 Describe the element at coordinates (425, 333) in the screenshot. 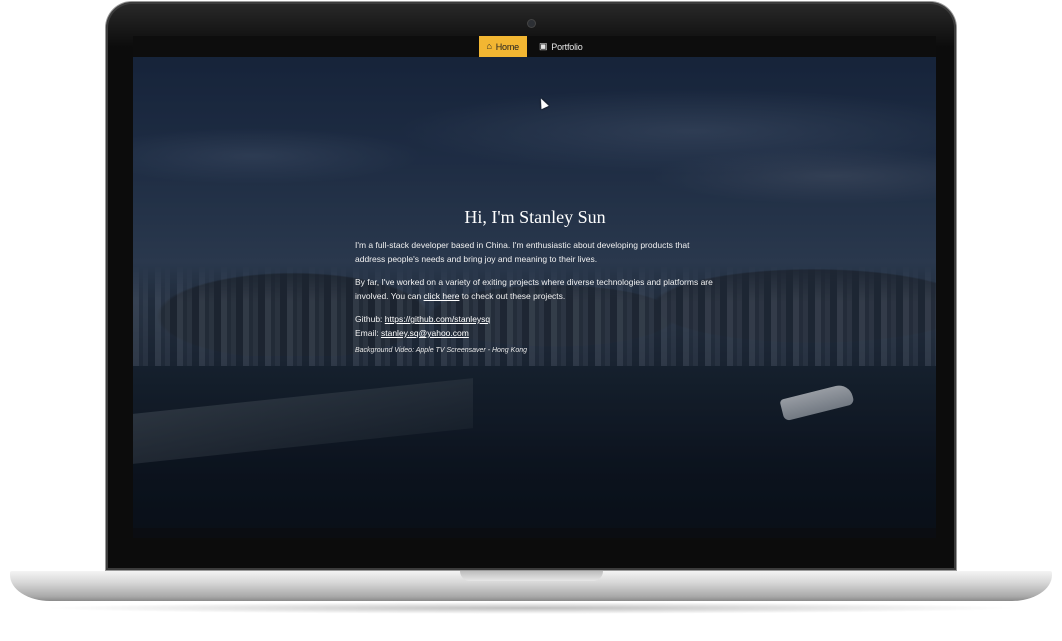

I see `email-link: stanley.sq@yahoo.com` at that location.